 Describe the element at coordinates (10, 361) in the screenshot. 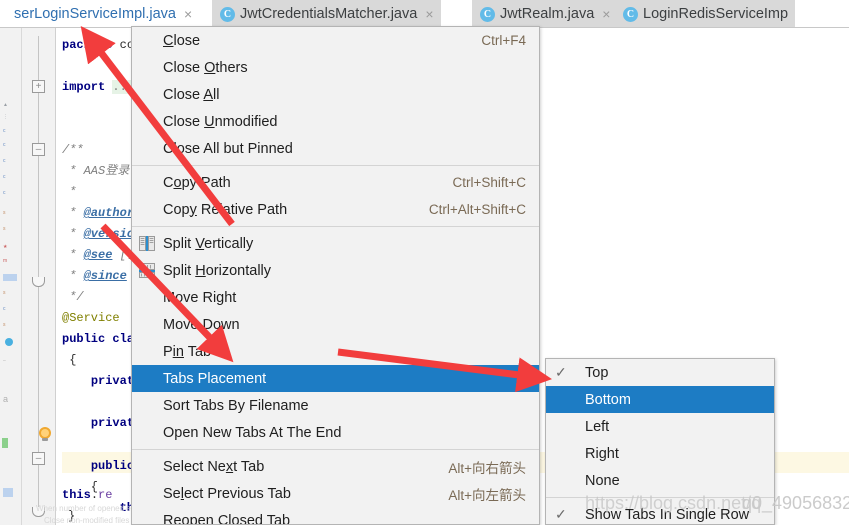

I see `strip-icon-15: –` at that location.